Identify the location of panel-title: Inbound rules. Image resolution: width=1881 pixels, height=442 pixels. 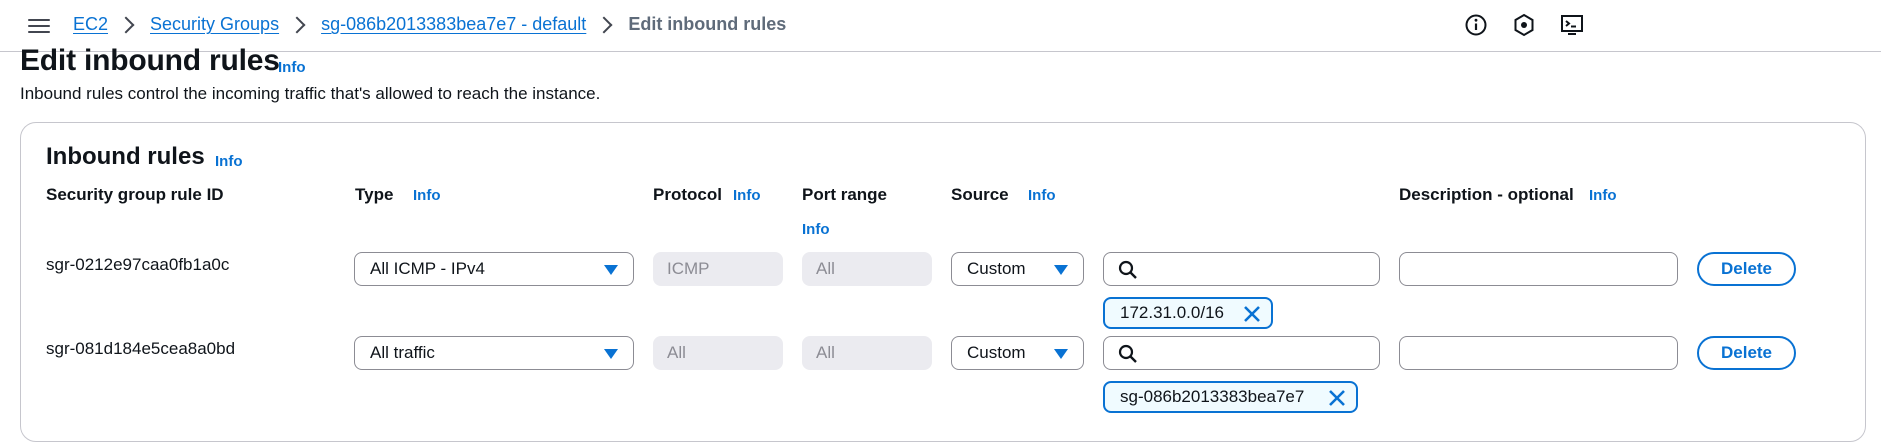
(125, 156).